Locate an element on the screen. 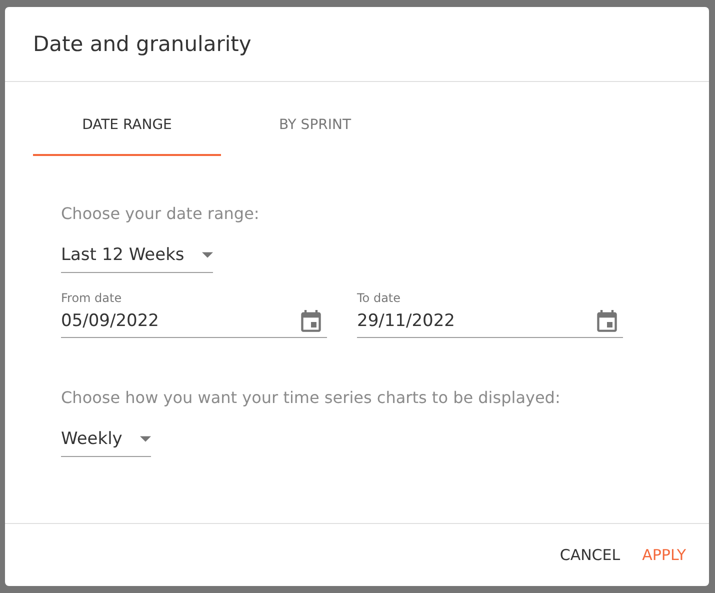  date-field: 05/09/2022 is located at coordinates (194, 321).